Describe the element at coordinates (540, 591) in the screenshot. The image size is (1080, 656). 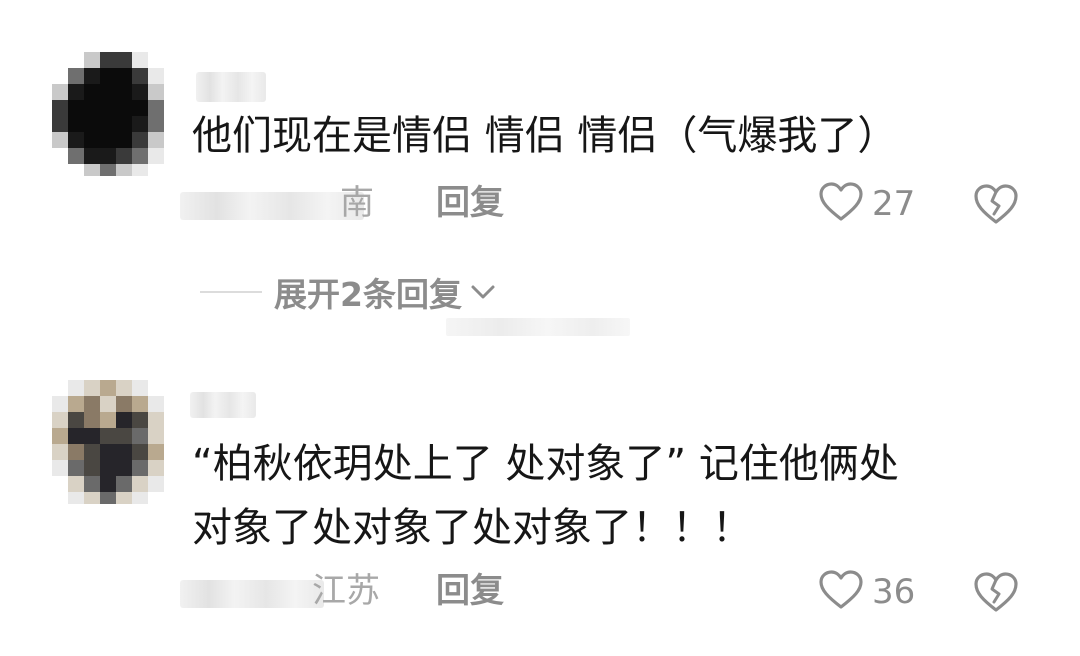
I see `comment-meta: 江苏 回复 36` at that location.